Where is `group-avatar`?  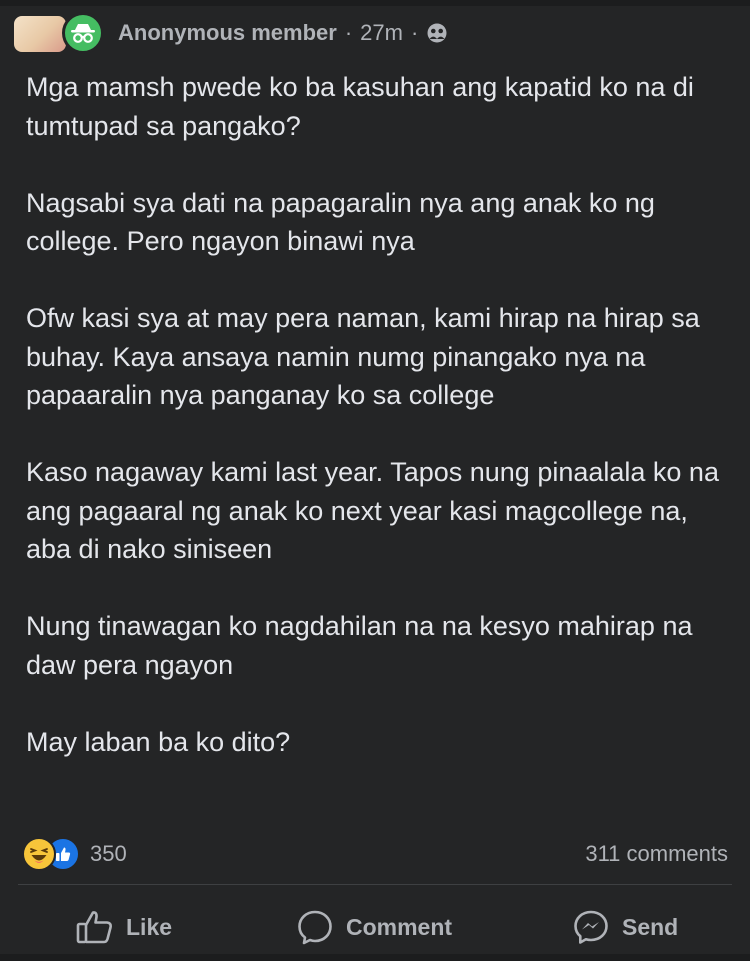
group-avatar is located at coordinates (40, 34).